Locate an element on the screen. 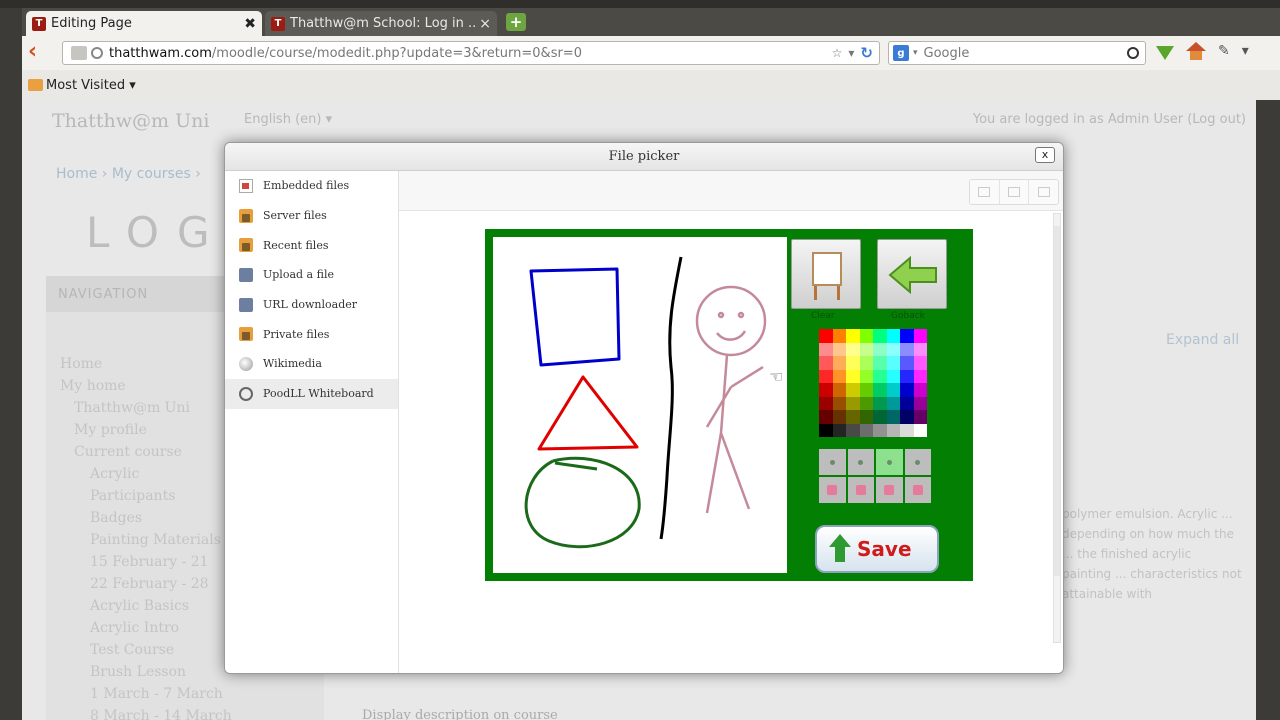 This screenshot has height=720, width=1280. scrollbar-thumb is located at coordinates (1057, 401).